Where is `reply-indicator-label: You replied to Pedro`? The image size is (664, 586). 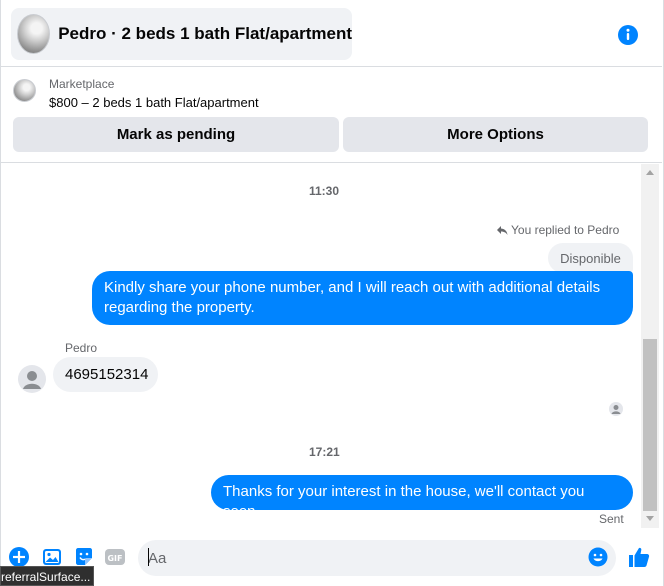
reply-indicator-label: You replied to Pedro is located at coordinates (565, 230).